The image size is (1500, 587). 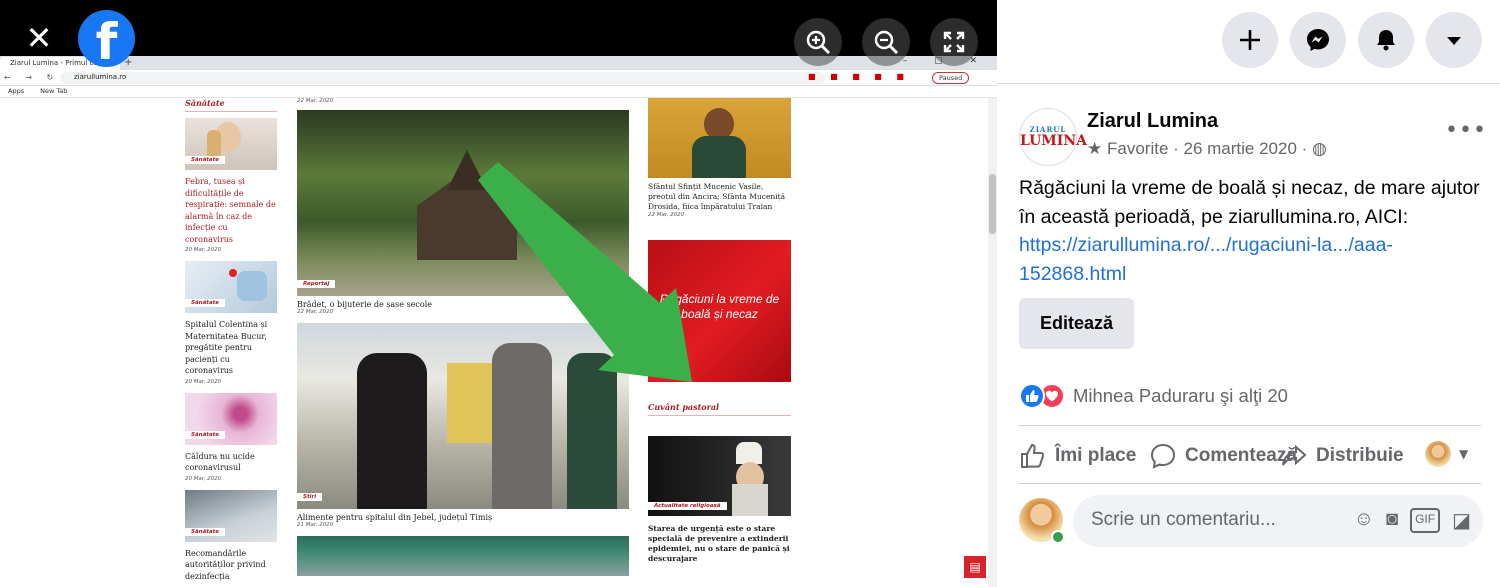 What do you see at coordinates (886, 42) in the screenshot?
I see `zoom-out-icon` at bounding box center [886, 42].